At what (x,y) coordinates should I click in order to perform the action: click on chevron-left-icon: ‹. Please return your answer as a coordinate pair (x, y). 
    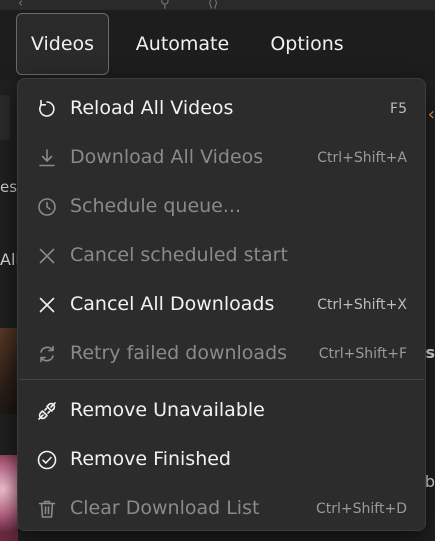
    Looking at the image, I should click on (431, 114).